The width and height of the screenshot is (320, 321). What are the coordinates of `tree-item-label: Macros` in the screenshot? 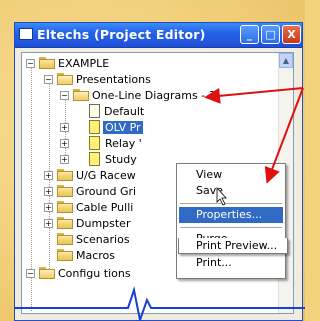 It's located at (96, 255).